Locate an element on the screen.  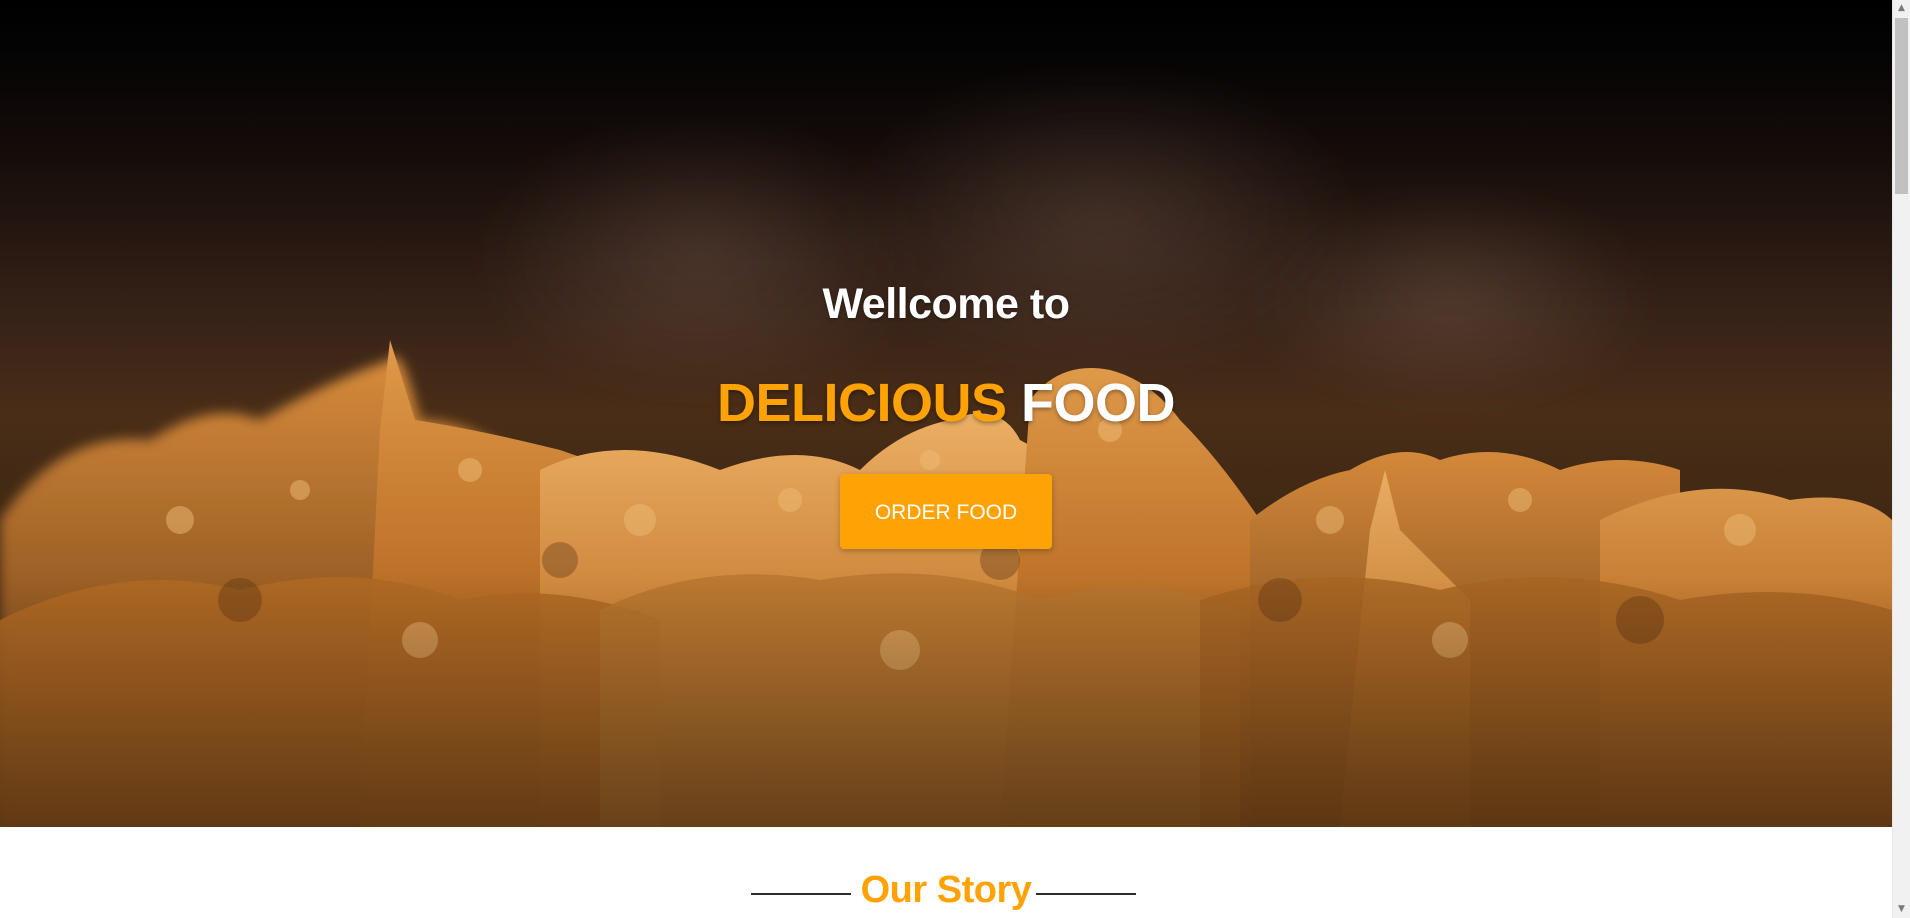
chevron-up-icon: ▲ is located at coordinates (1901, 8).